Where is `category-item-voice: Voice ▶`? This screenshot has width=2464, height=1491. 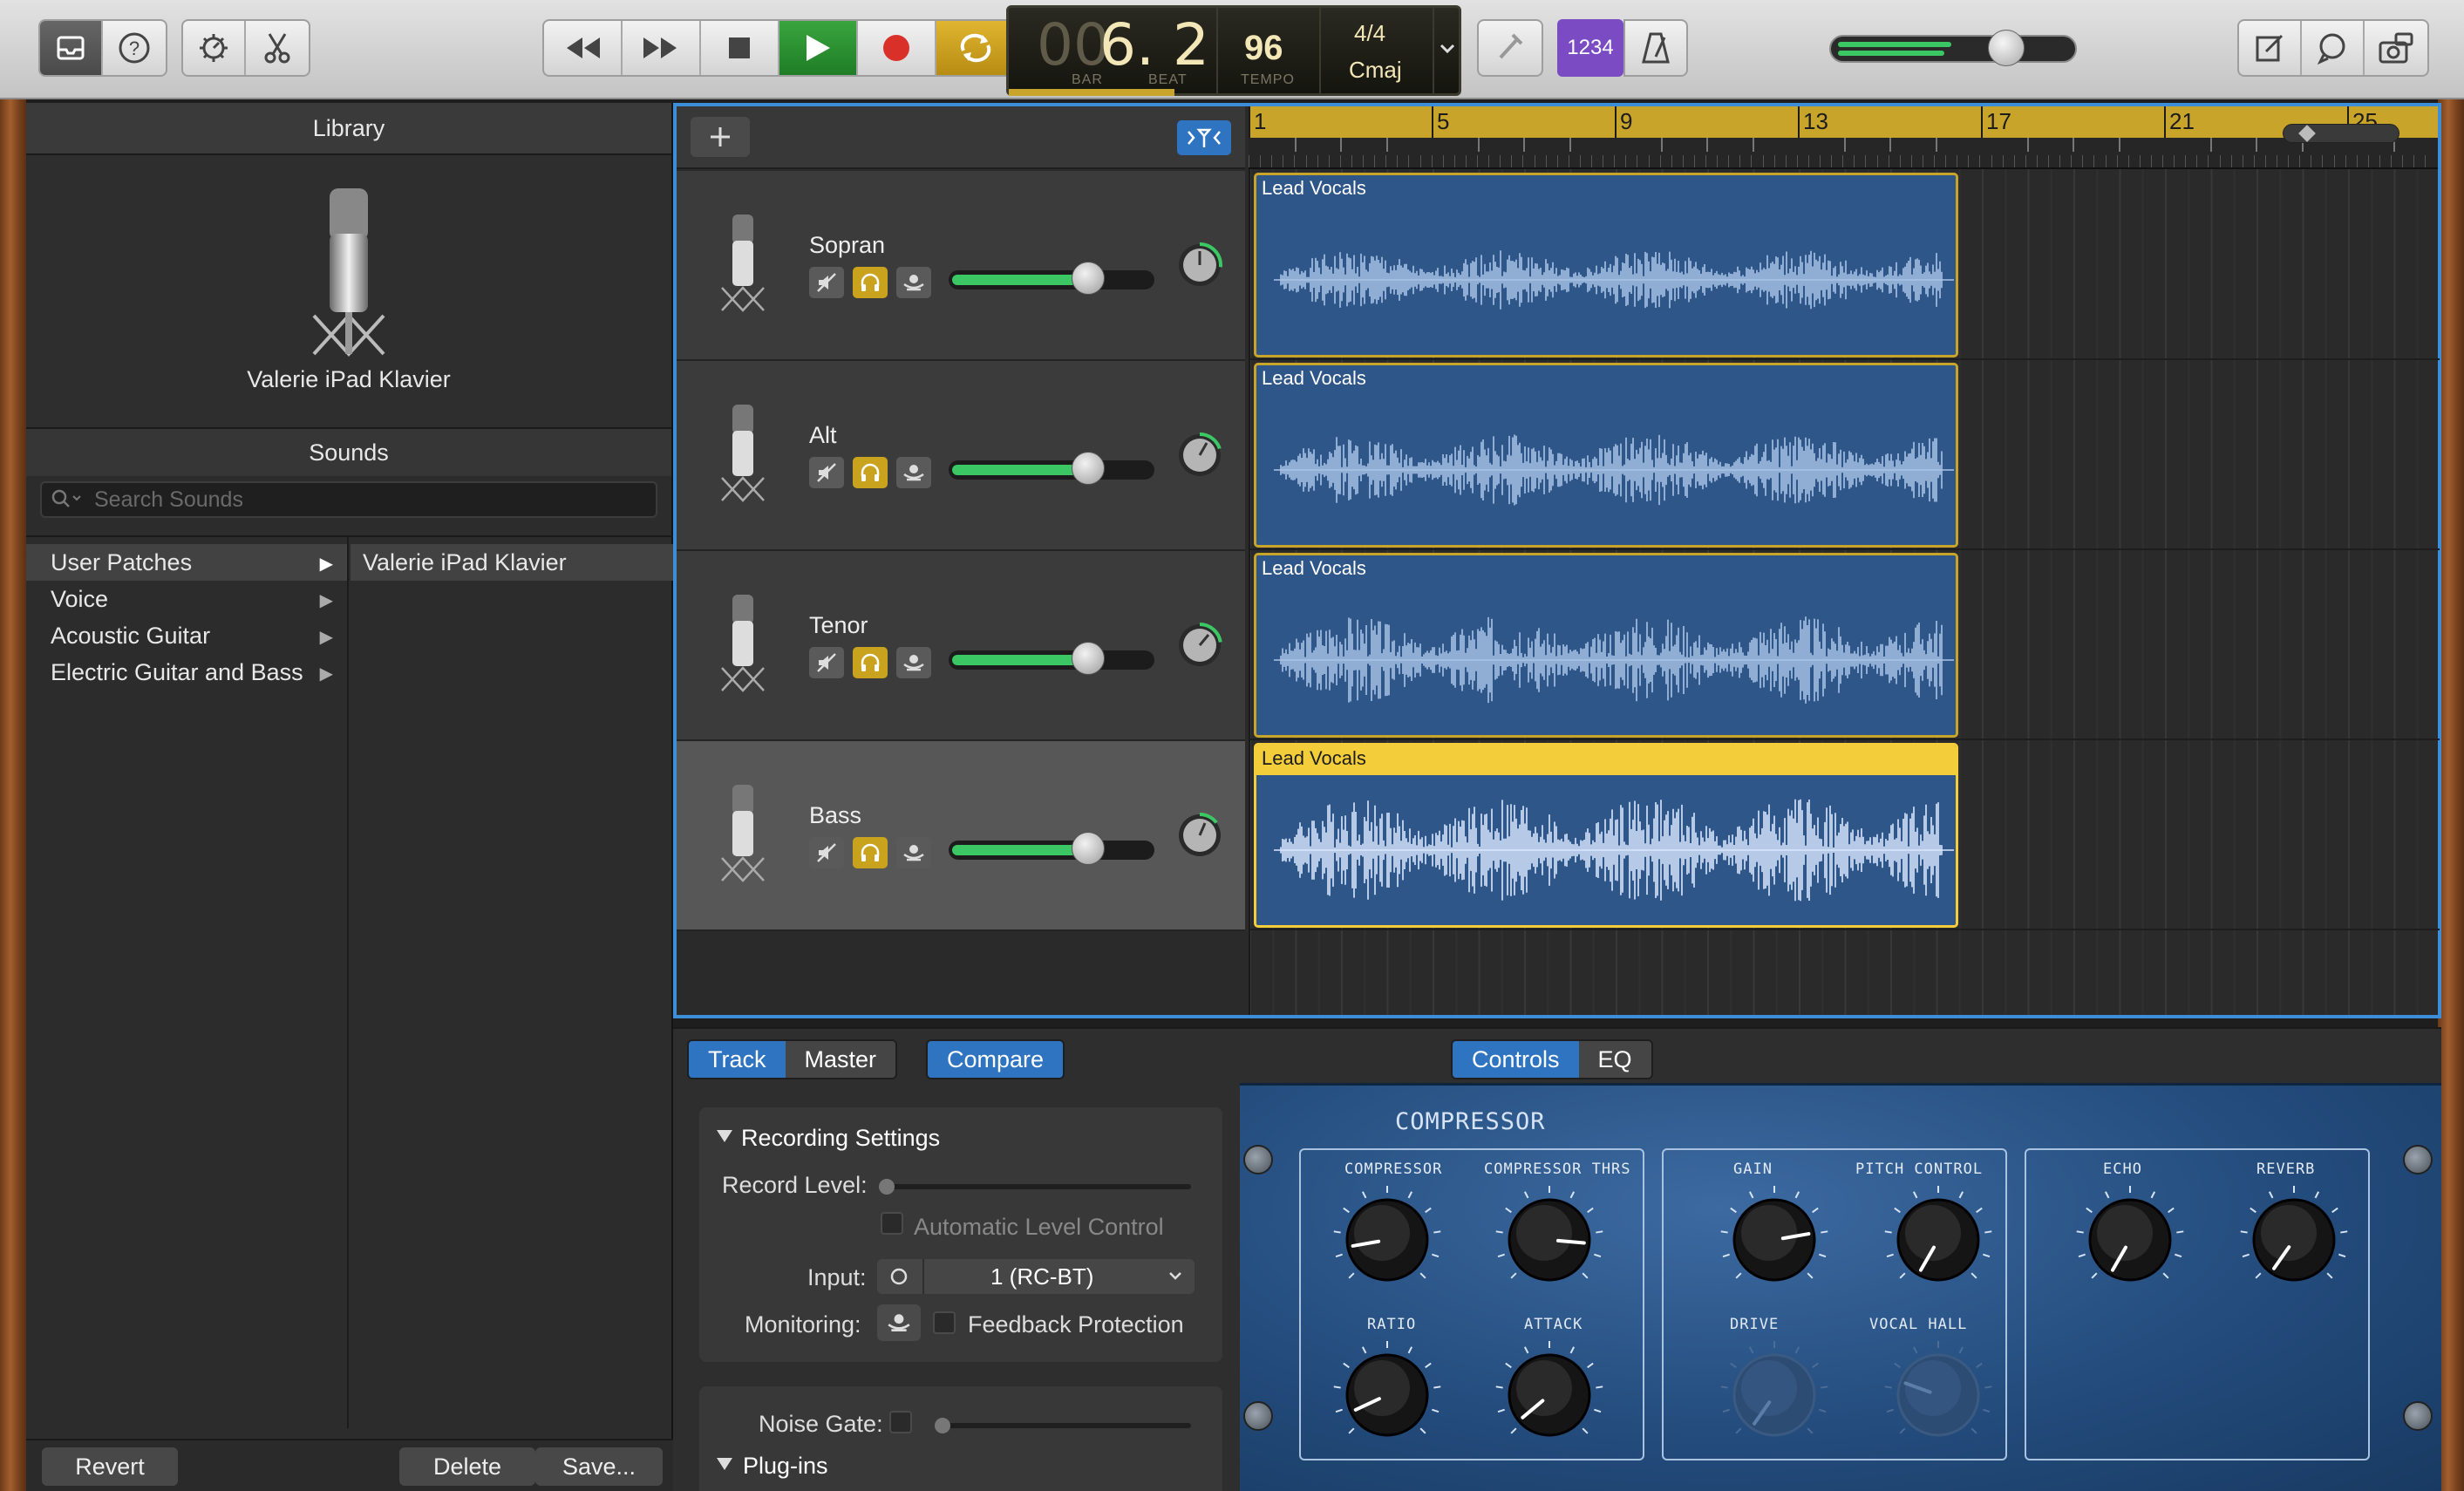 category-item-voice: Voice ▶ is located at coordinates (186, 599).